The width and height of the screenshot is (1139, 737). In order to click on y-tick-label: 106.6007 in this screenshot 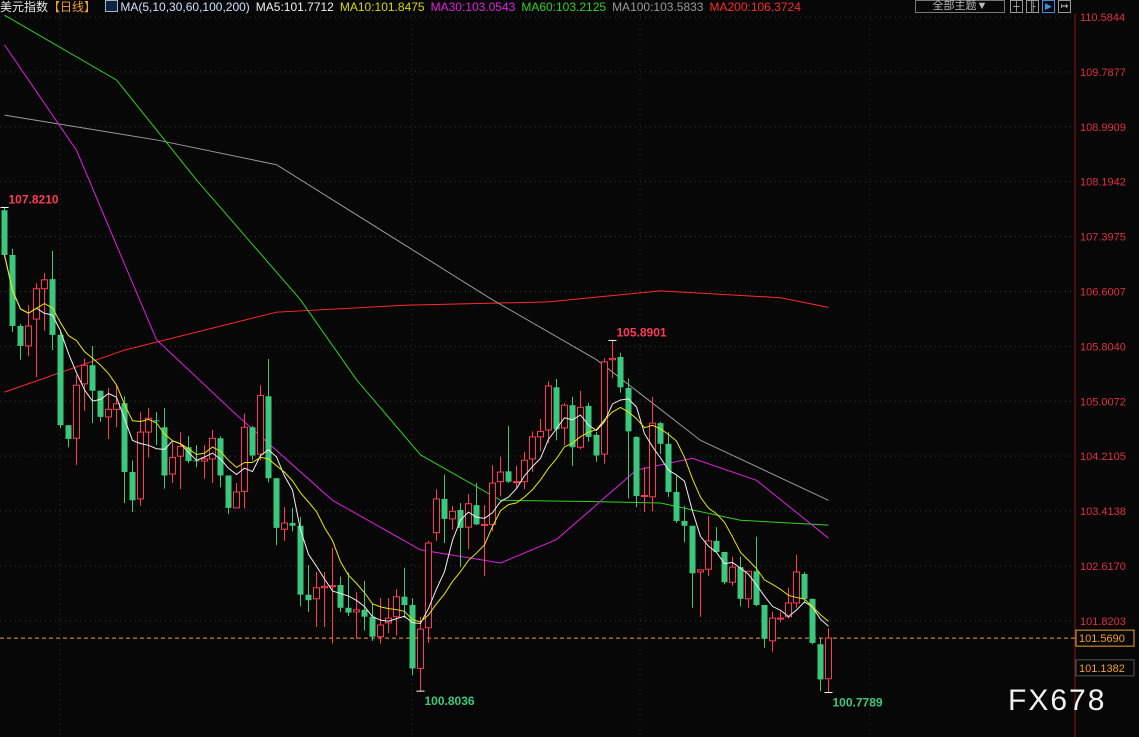, I will do `click(1103, 292)`.